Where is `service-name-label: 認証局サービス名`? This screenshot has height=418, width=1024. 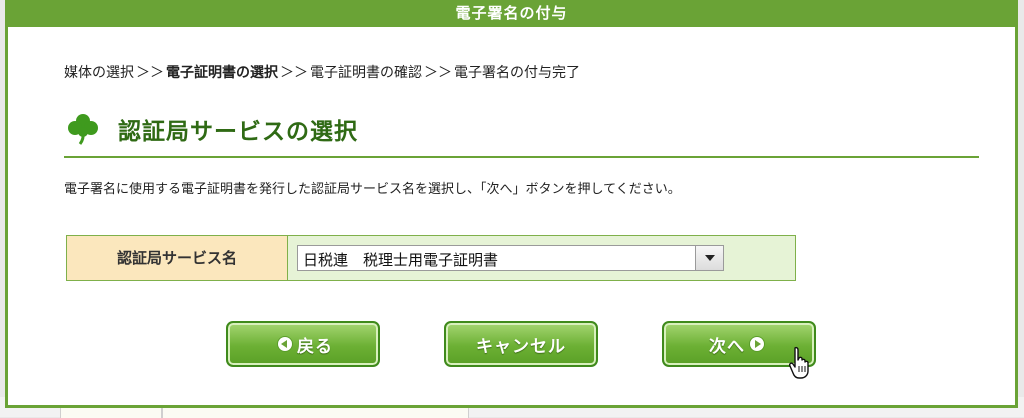 service-name-label: 認証局サービス名 is located at coordinates (177, 258).